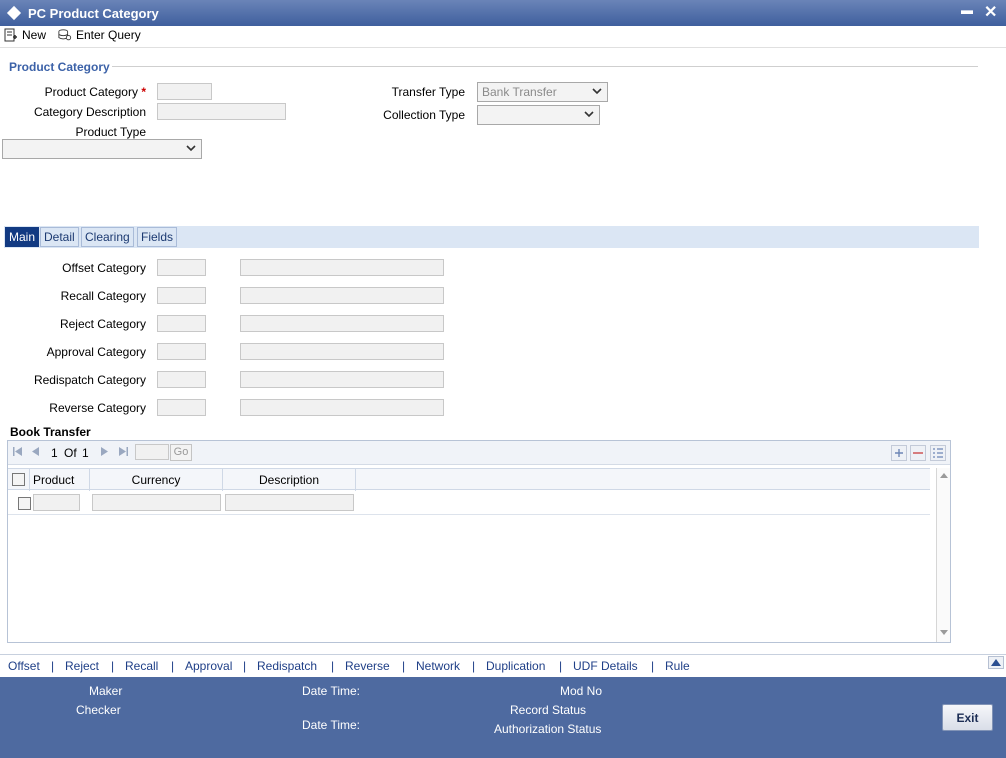  Describe the element at coordinates (10, 35) in the screenshot. I see `new-document-icon` at that location.